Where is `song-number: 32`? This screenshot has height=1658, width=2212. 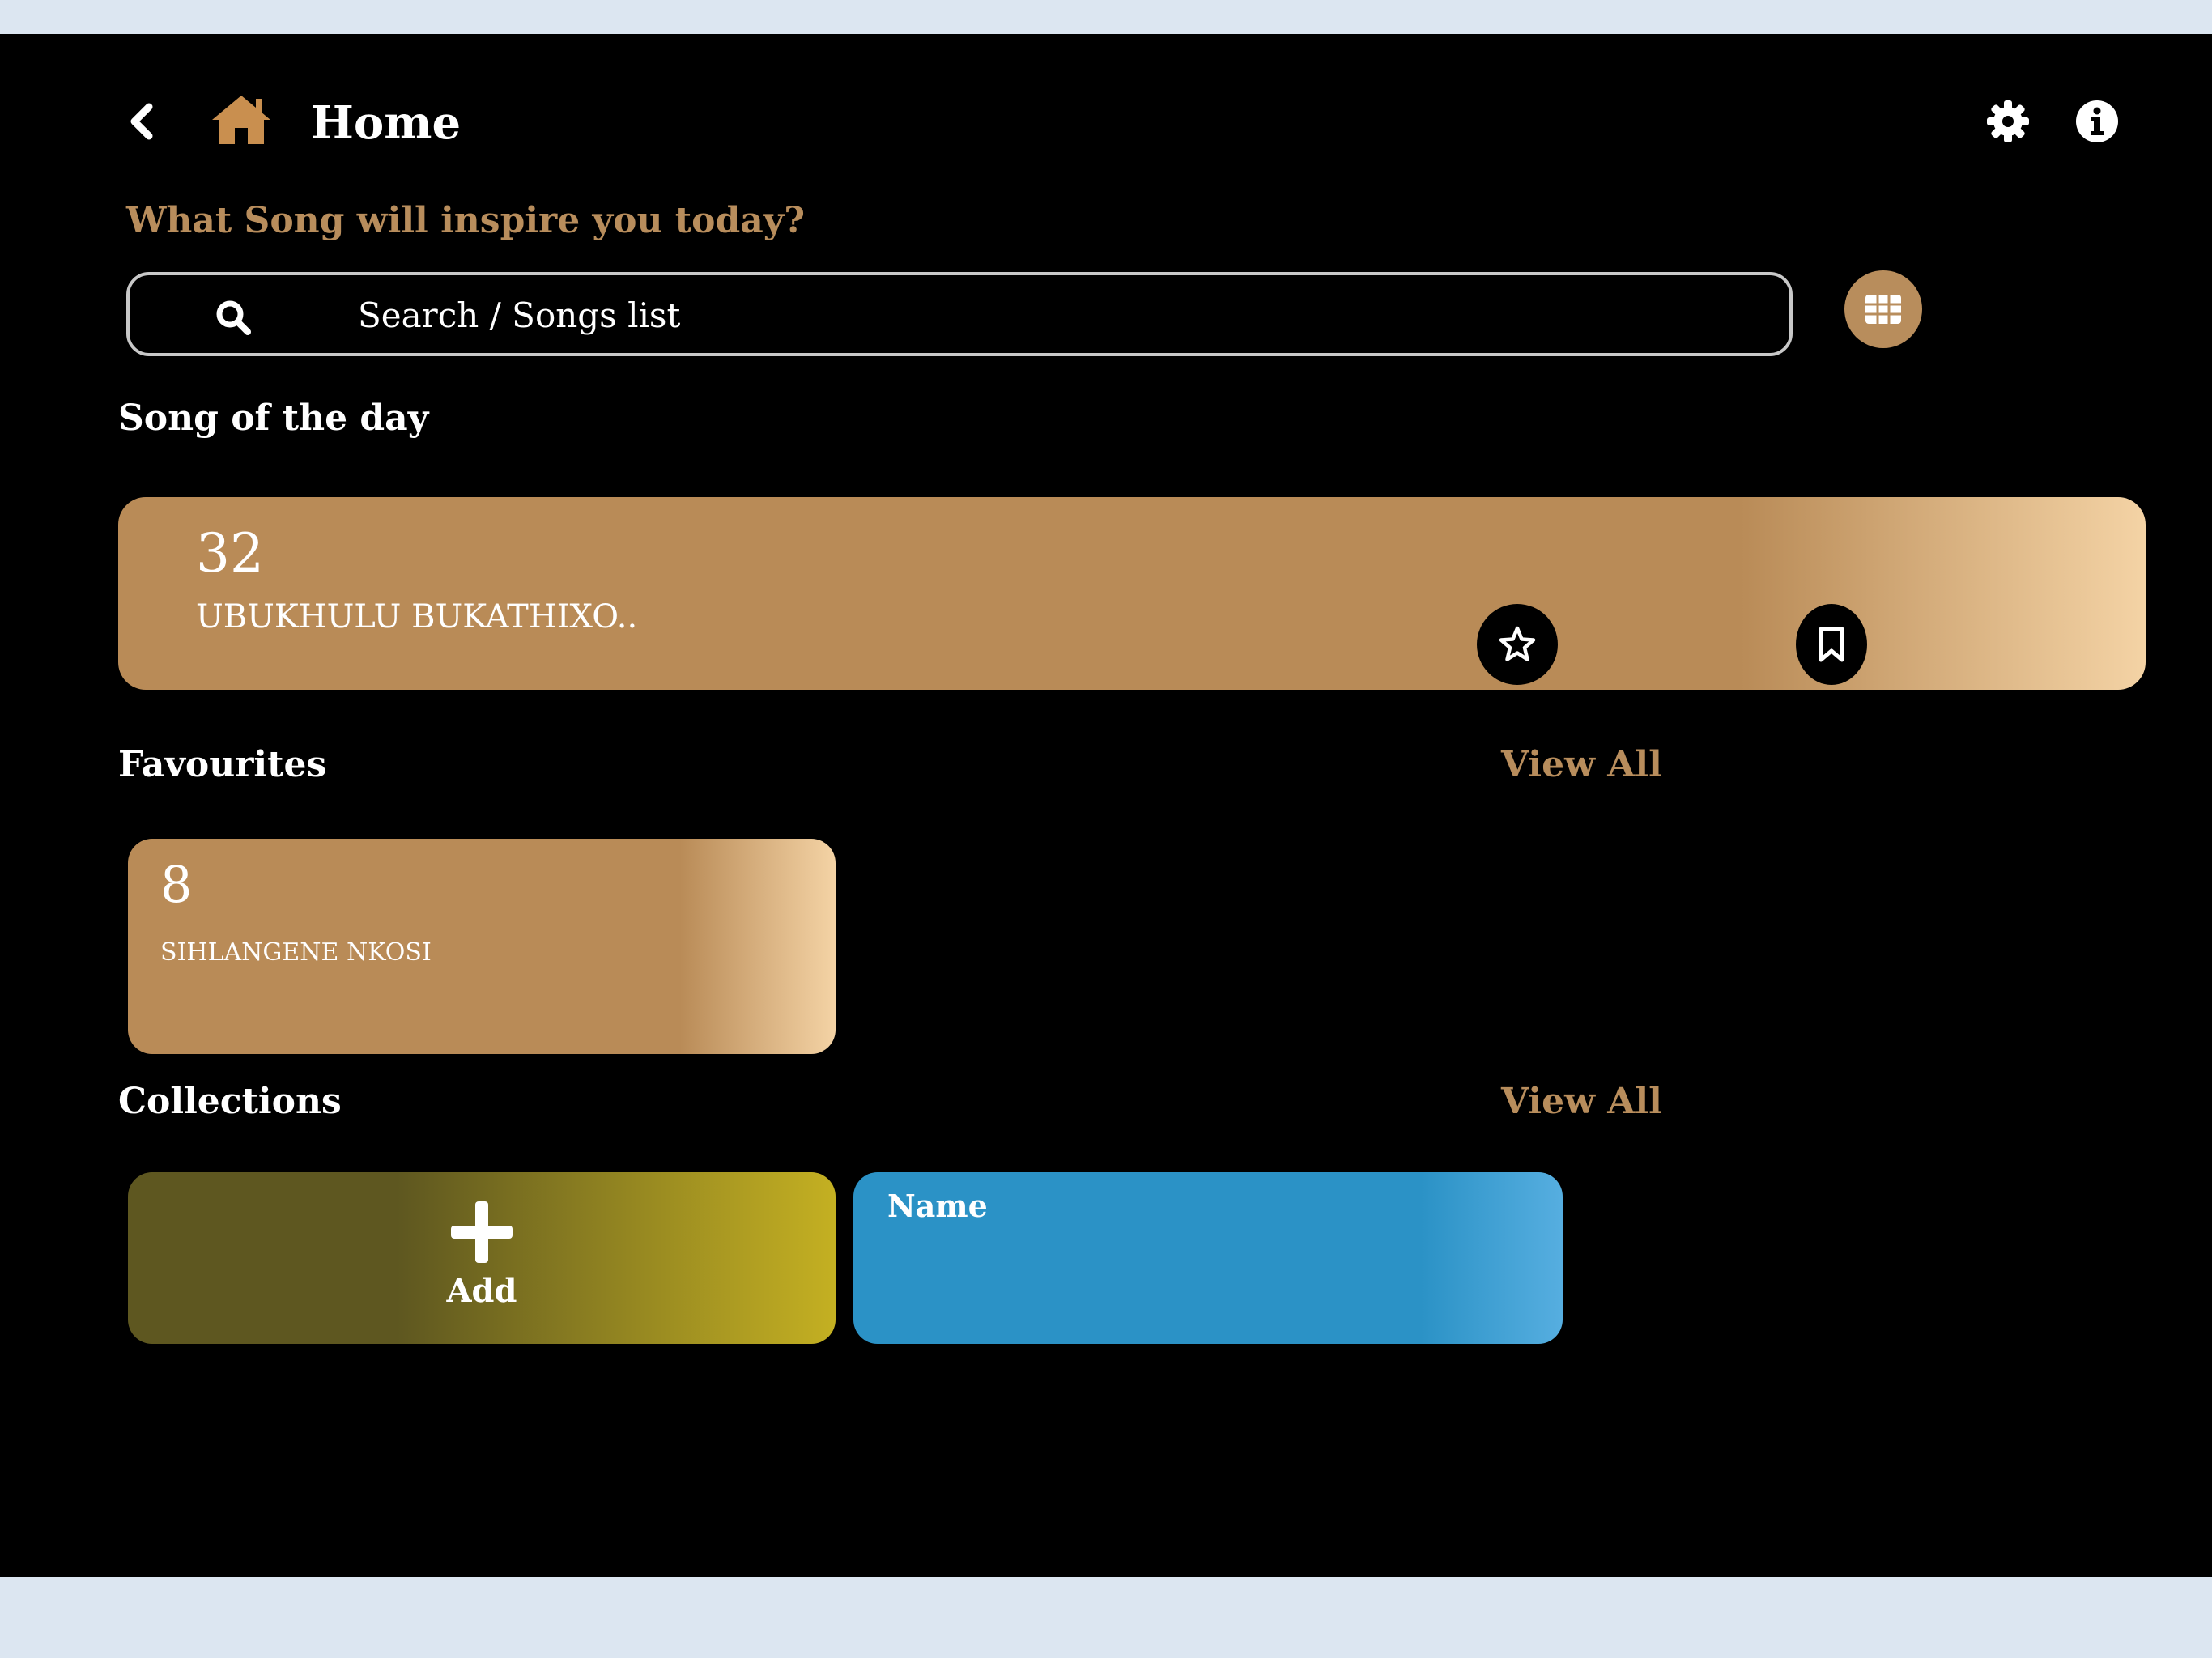
song-number: 32 is located at coordinates (230, 553).